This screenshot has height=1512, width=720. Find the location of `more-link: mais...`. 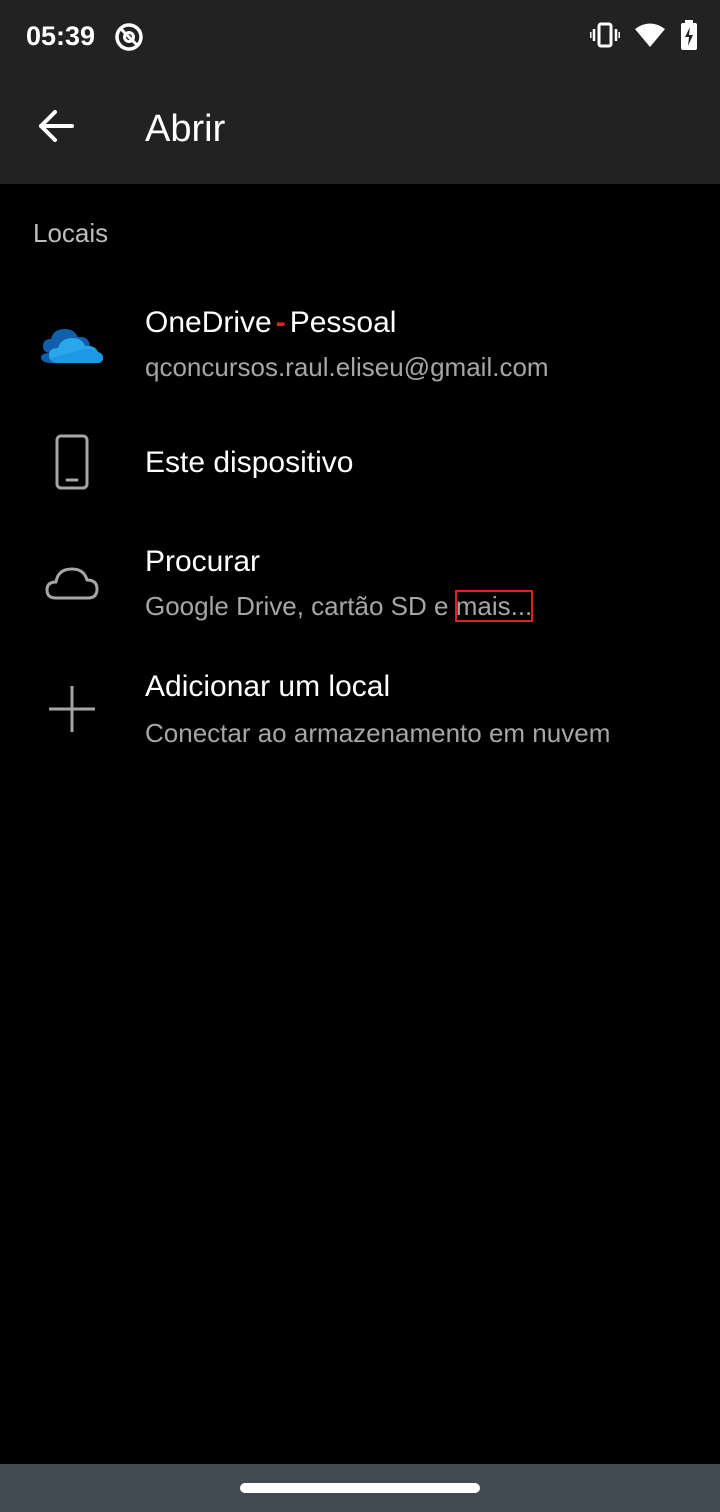

more-link: mais... is located at coordinates (494, 606).